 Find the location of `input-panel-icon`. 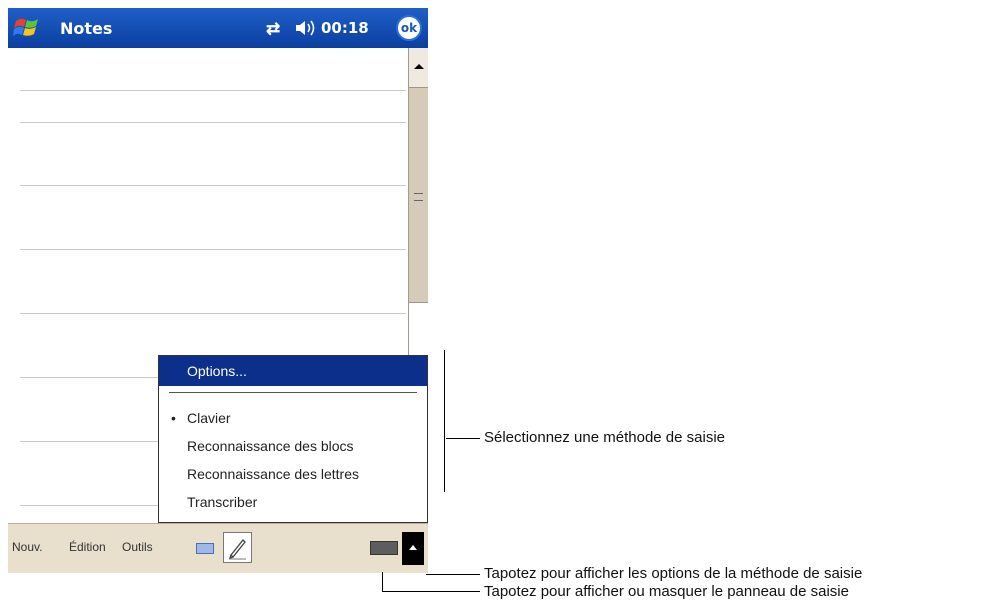

input-panel-icon is located at coordinates (384, 548).